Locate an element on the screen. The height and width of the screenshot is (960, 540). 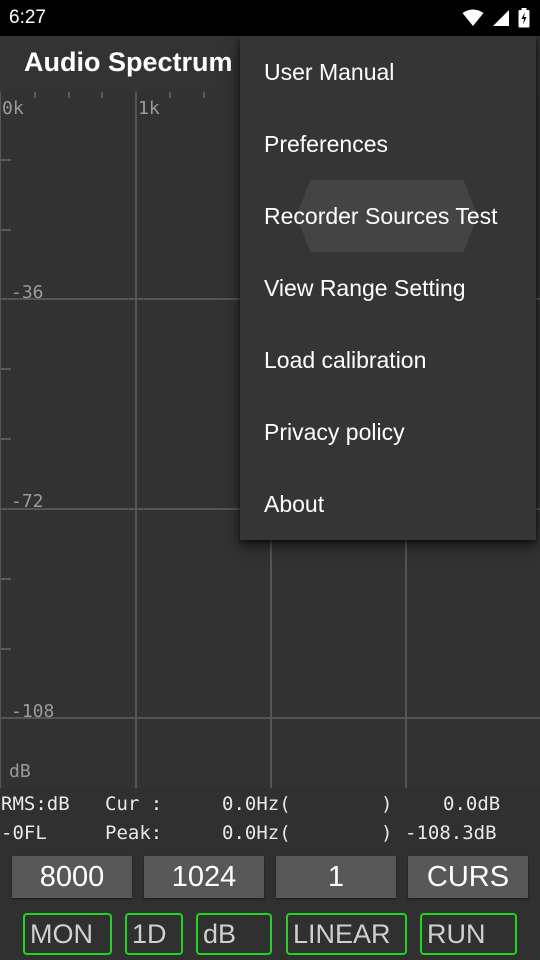
peak-value: -108.3dB is located at coordinates (451, 833).